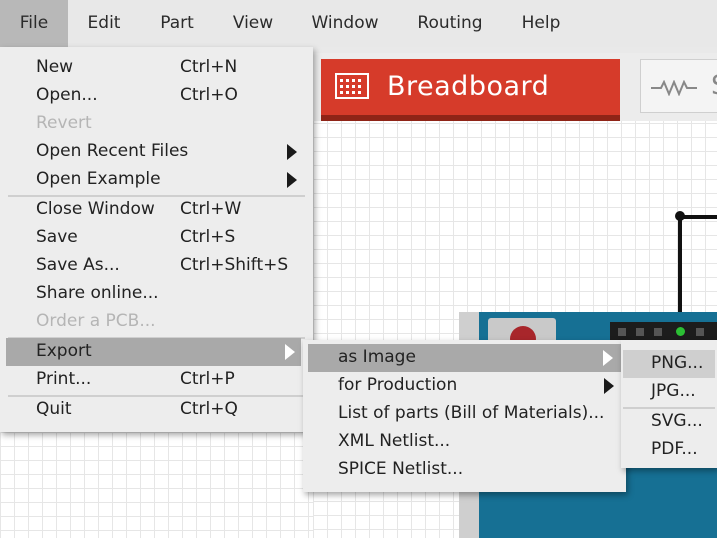  I want to click on menu-item-save: Save Ctrl+S, so click(156, 238).